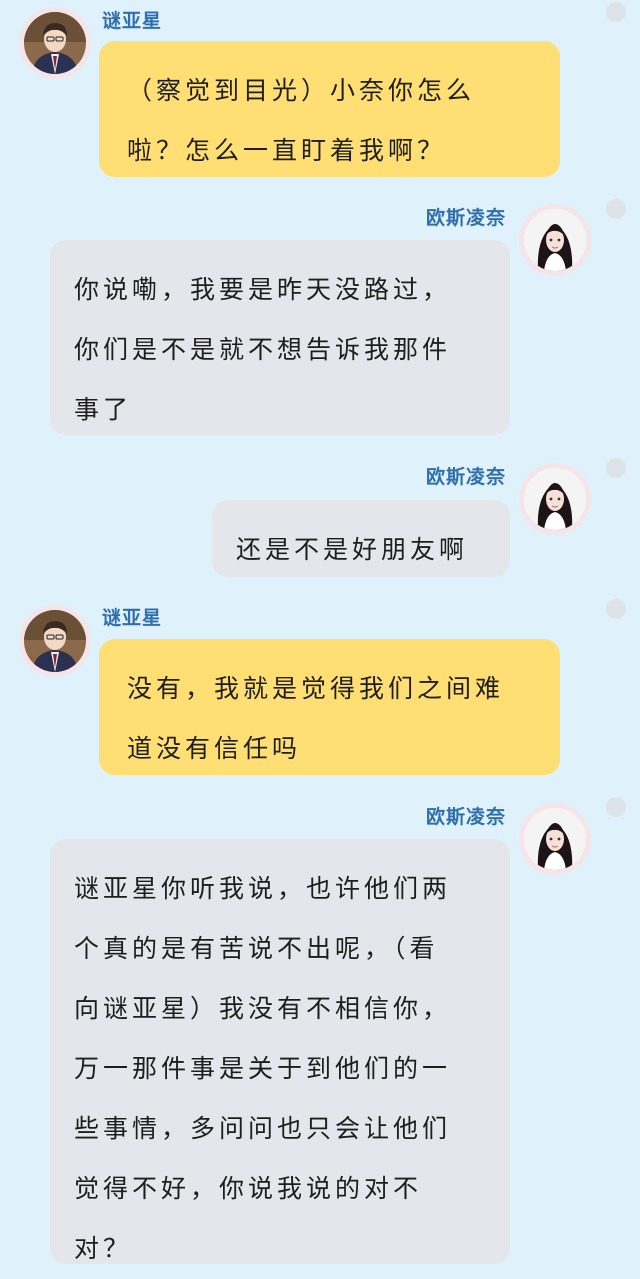  I want to click on message-bubble: 没有，我就是觉得我们之间难 道没有信任吗, so click(329, 707).